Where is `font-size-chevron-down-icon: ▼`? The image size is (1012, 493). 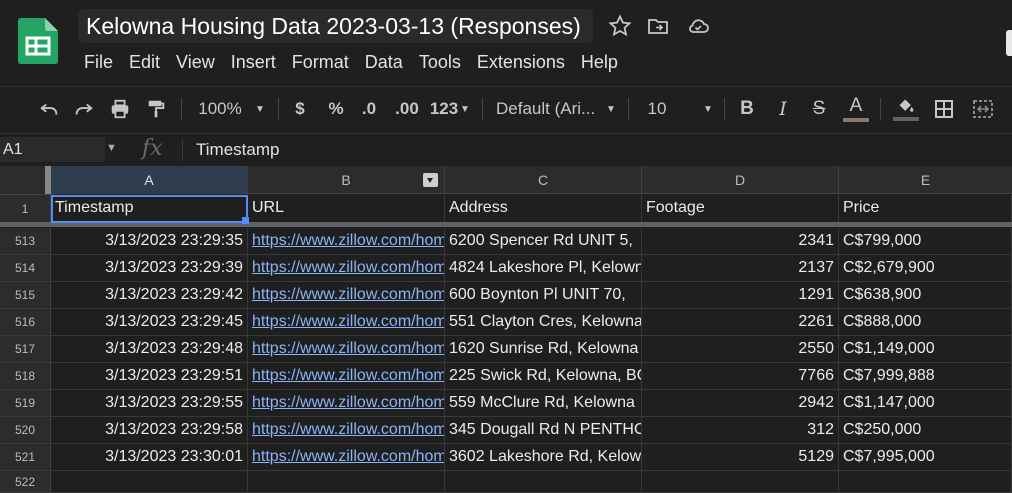 font-size-chevron-down-icon: ▼ is located at coordinates (708, 109).